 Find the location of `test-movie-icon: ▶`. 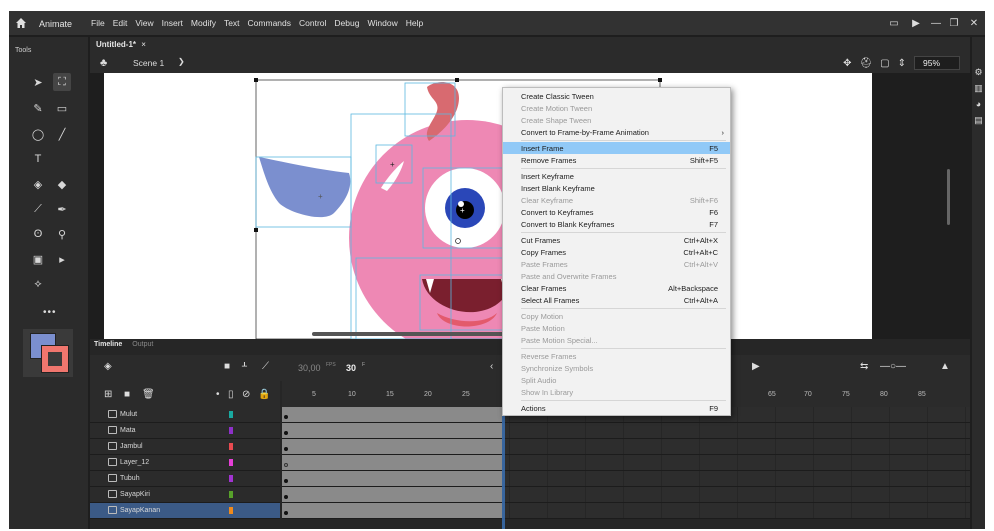

test-movie-icon: ▶ is located at coordinates (916, 23).